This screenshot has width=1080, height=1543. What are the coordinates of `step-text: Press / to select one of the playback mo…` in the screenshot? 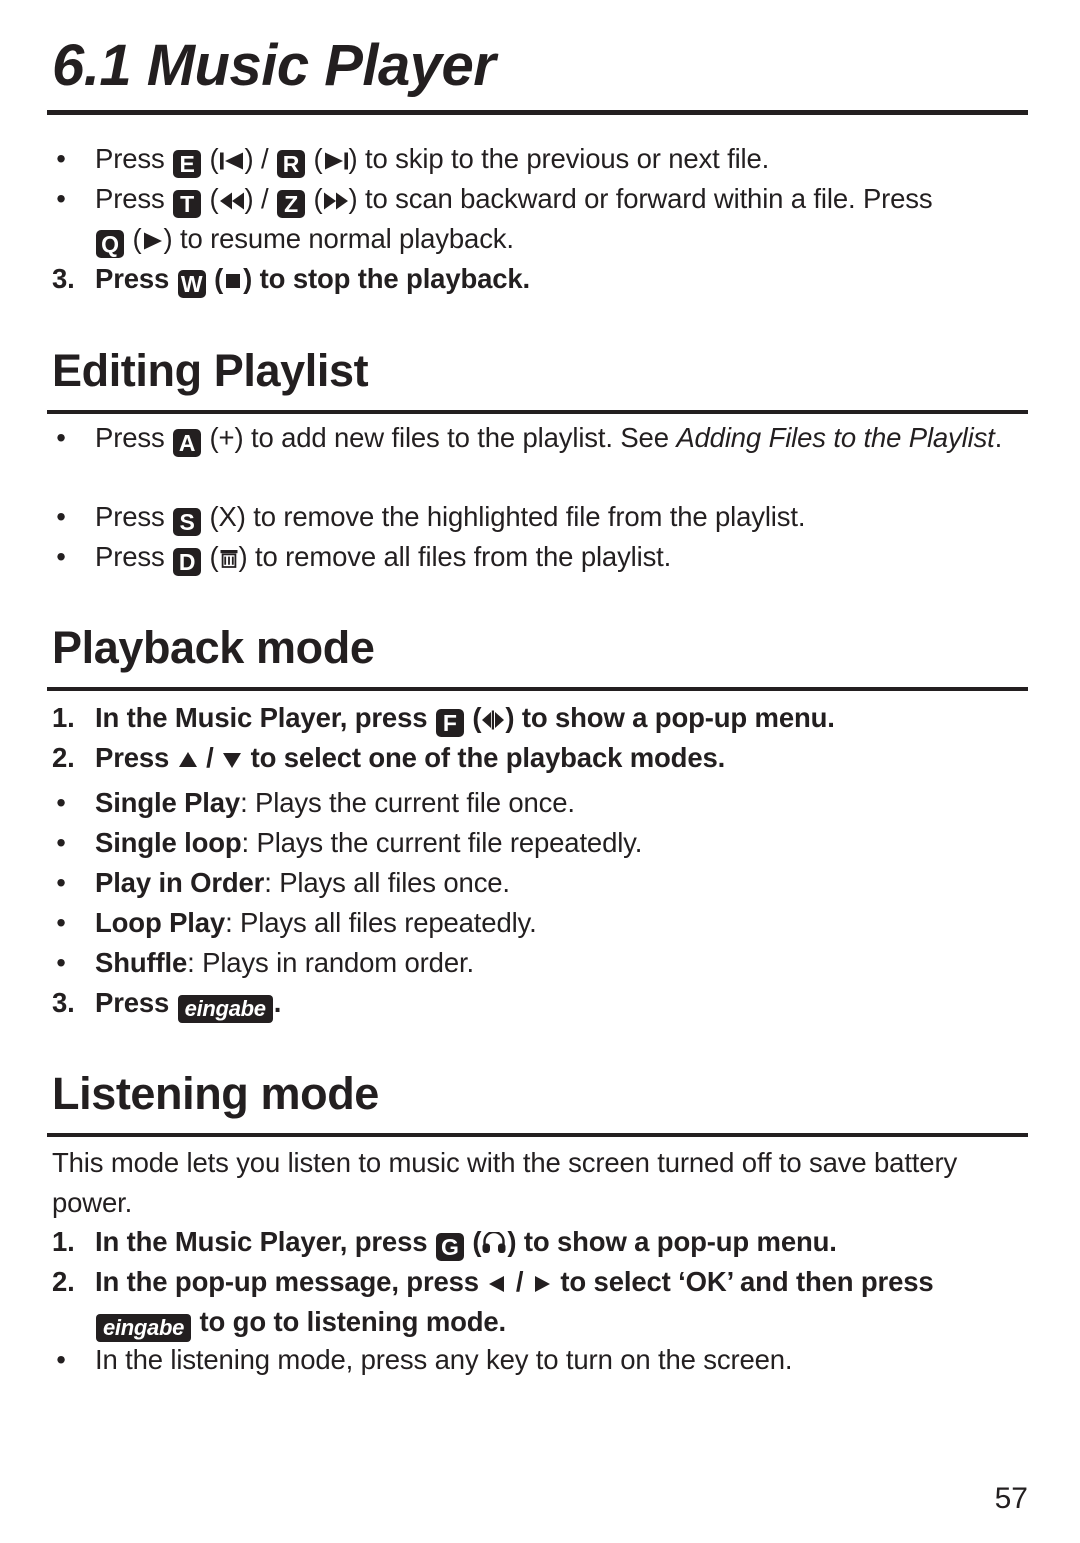 It's located at (566, 758).